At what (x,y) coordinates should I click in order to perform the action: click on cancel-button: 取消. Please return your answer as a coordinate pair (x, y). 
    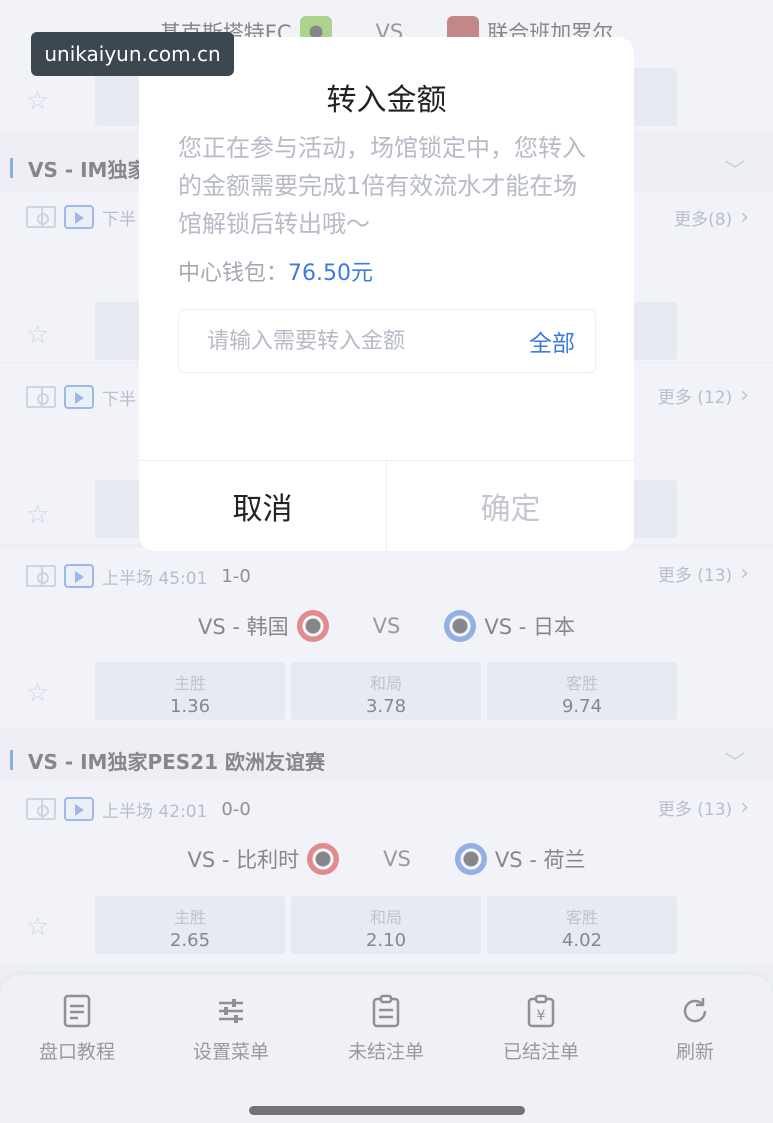
    Looking at the image, I should click on (263, 506).